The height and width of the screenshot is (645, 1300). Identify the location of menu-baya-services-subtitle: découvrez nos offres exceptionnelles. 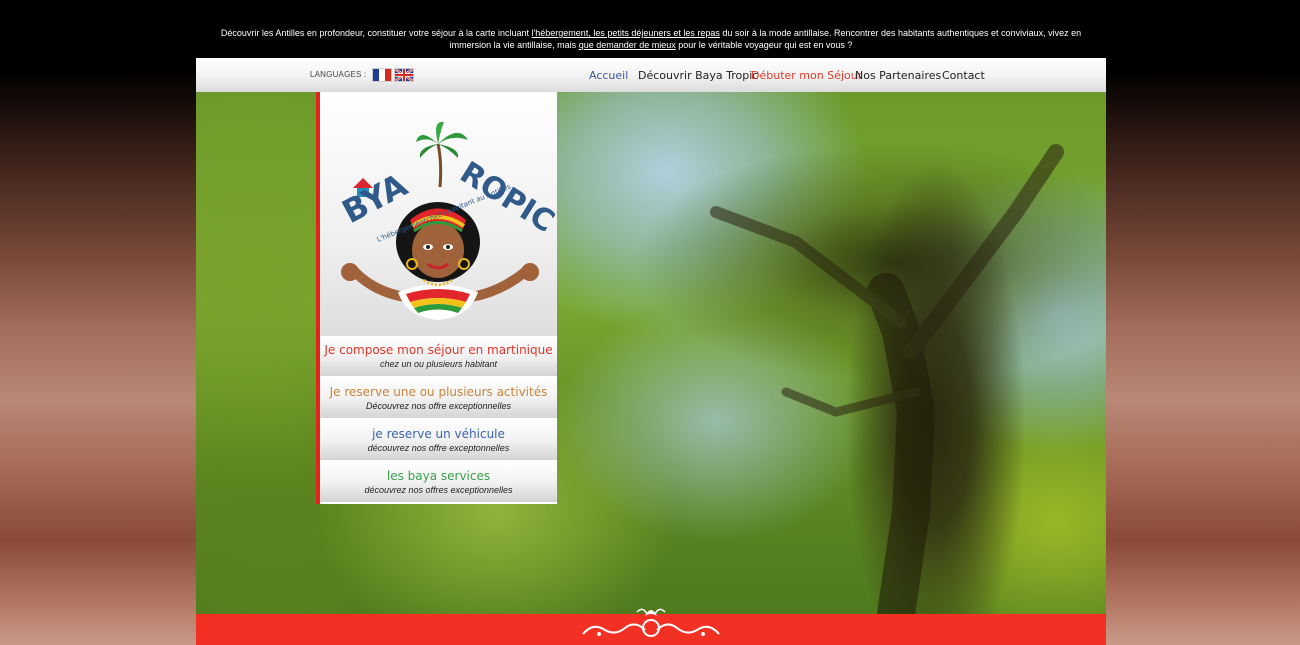
(438, 490).